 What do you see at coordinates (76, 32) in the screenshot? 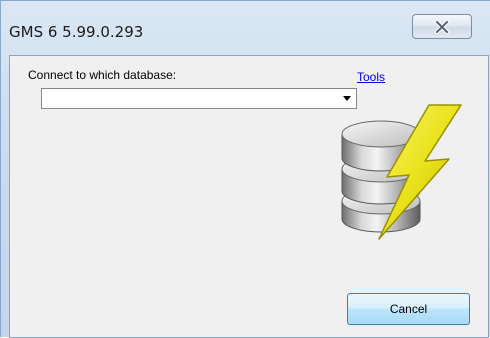
I see `window-title: GMS 6 5.99.0.293` at bounding box center [76, 32].